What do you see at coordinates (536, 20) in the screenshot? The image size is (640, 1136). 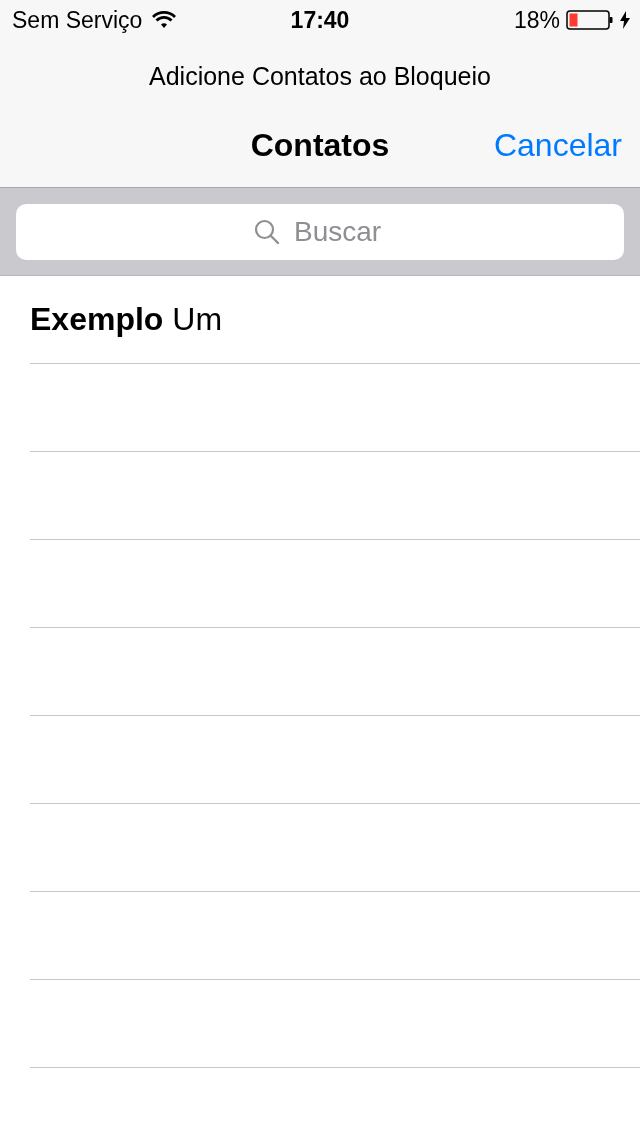 I see `battery-percent: 18%` at bounding box center [536, 20].